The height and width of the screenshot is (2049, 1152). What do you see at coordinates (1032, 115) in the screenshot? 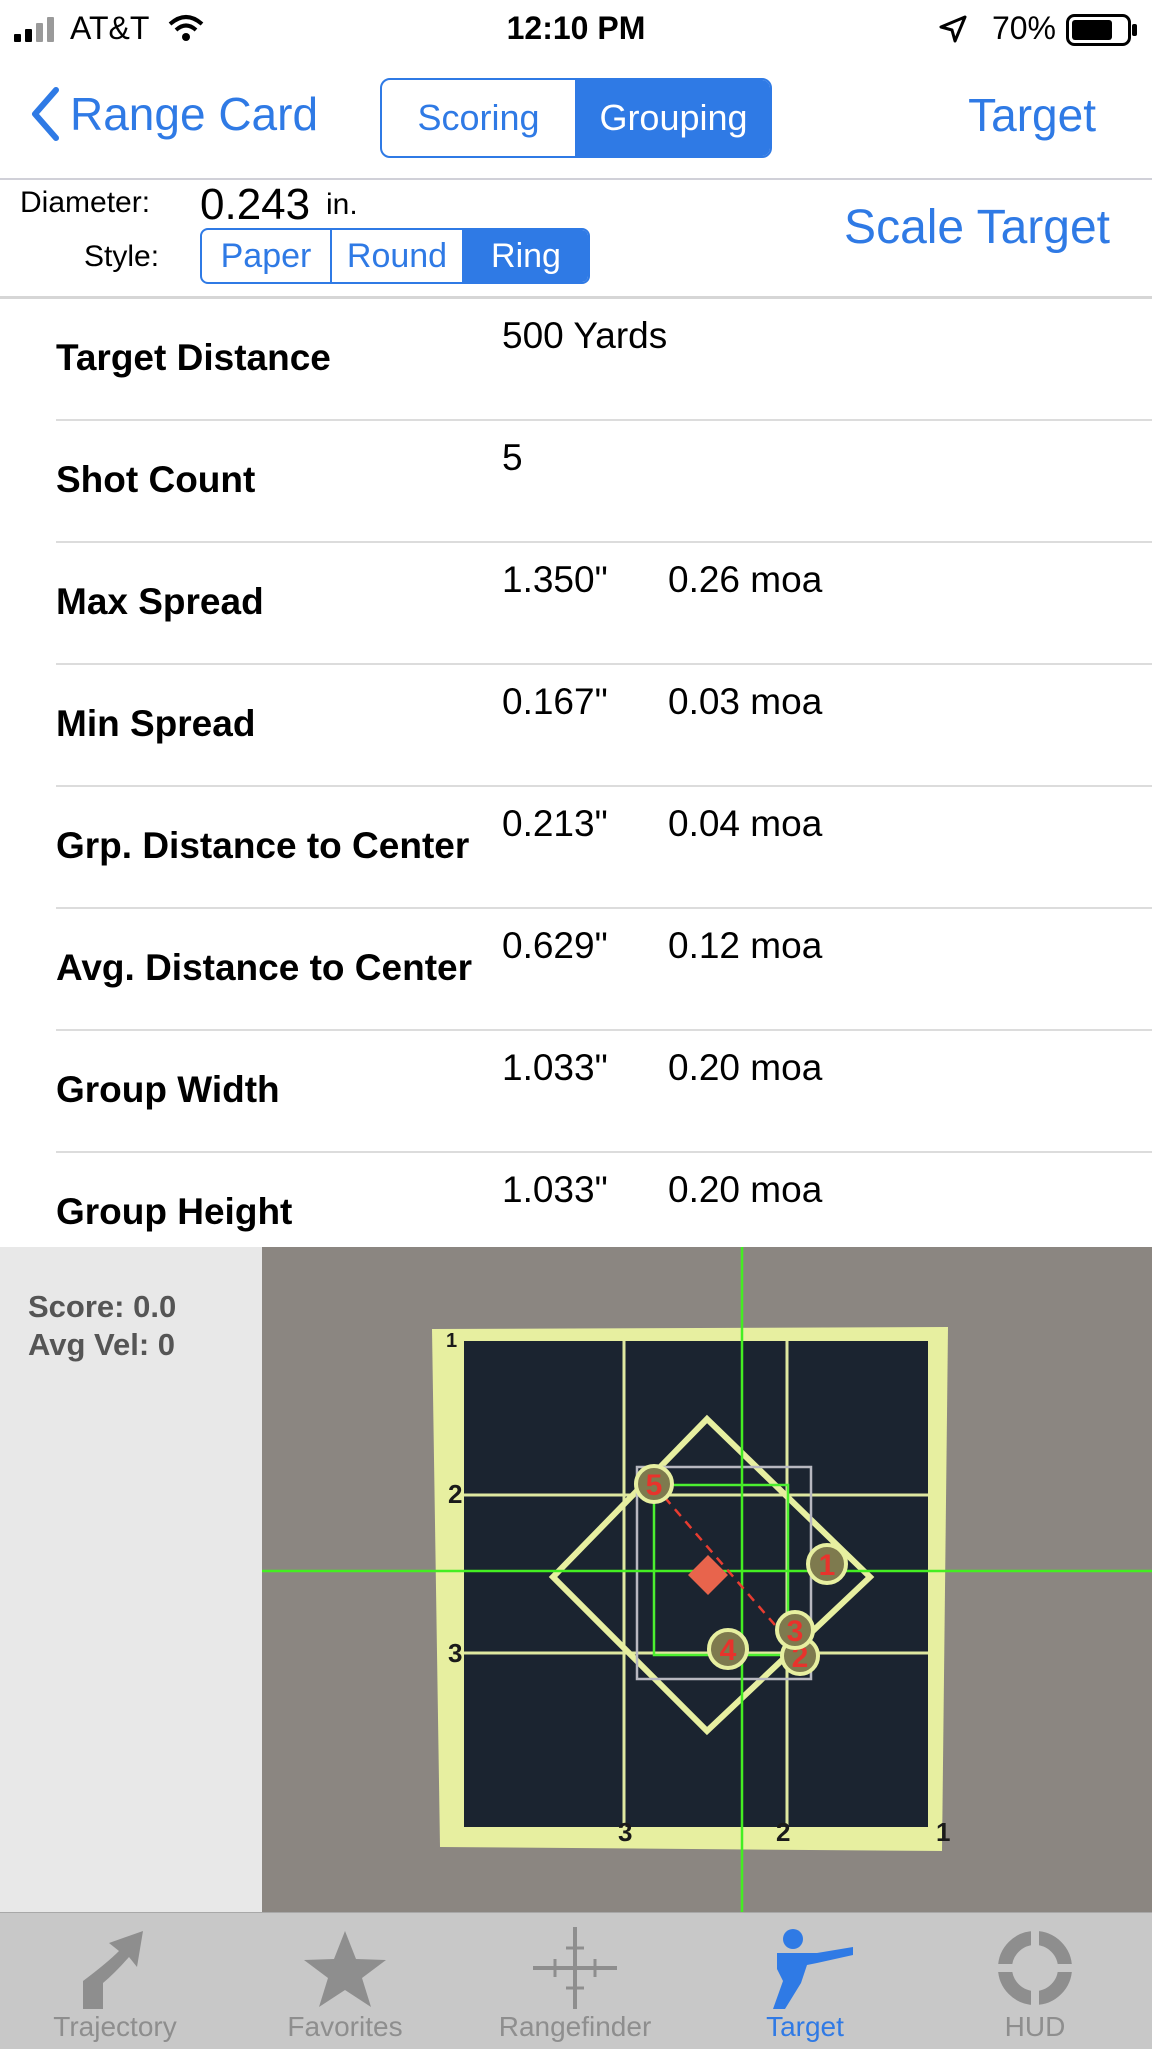
I see `target-nav-button: Target` at bounding box center [1032, 115].